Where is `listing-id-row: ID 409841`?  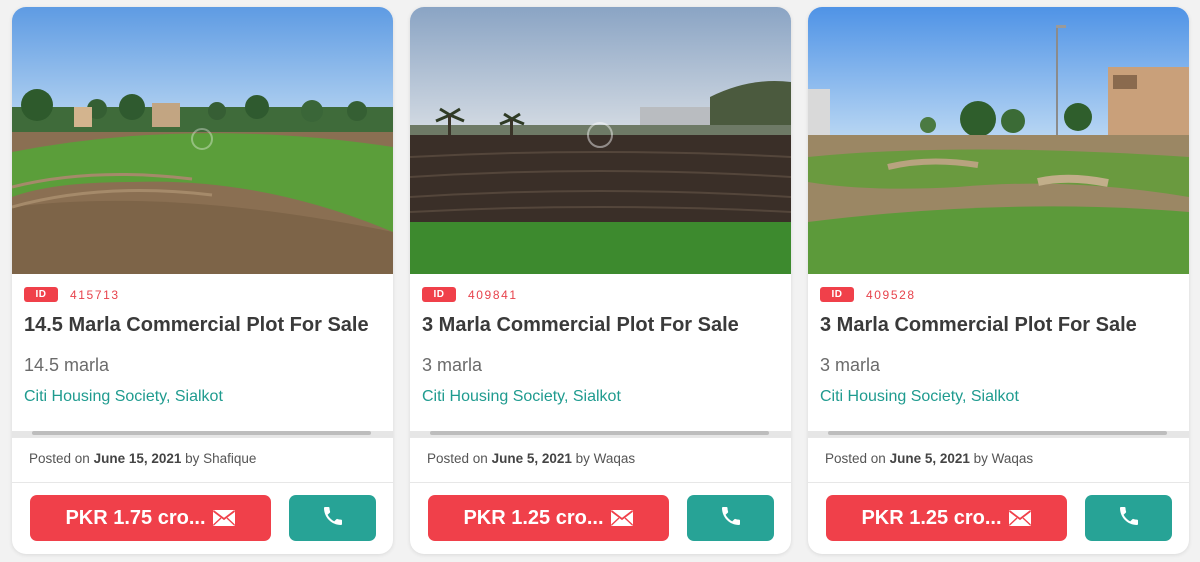
listing-id-row: ID 409841 is located at coordinates (470, 294).